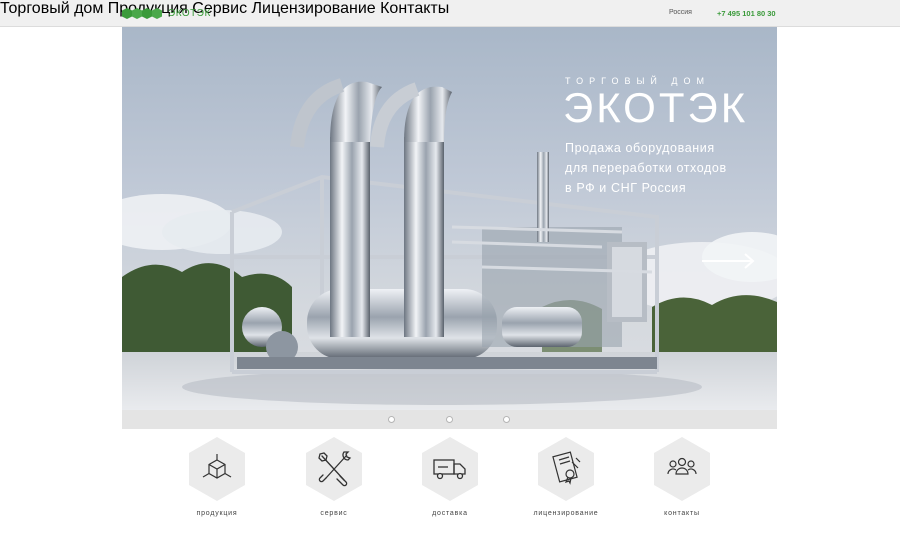 The image size is (900, 555). I want to click on service-delivery: доставка, so click(450, 476).